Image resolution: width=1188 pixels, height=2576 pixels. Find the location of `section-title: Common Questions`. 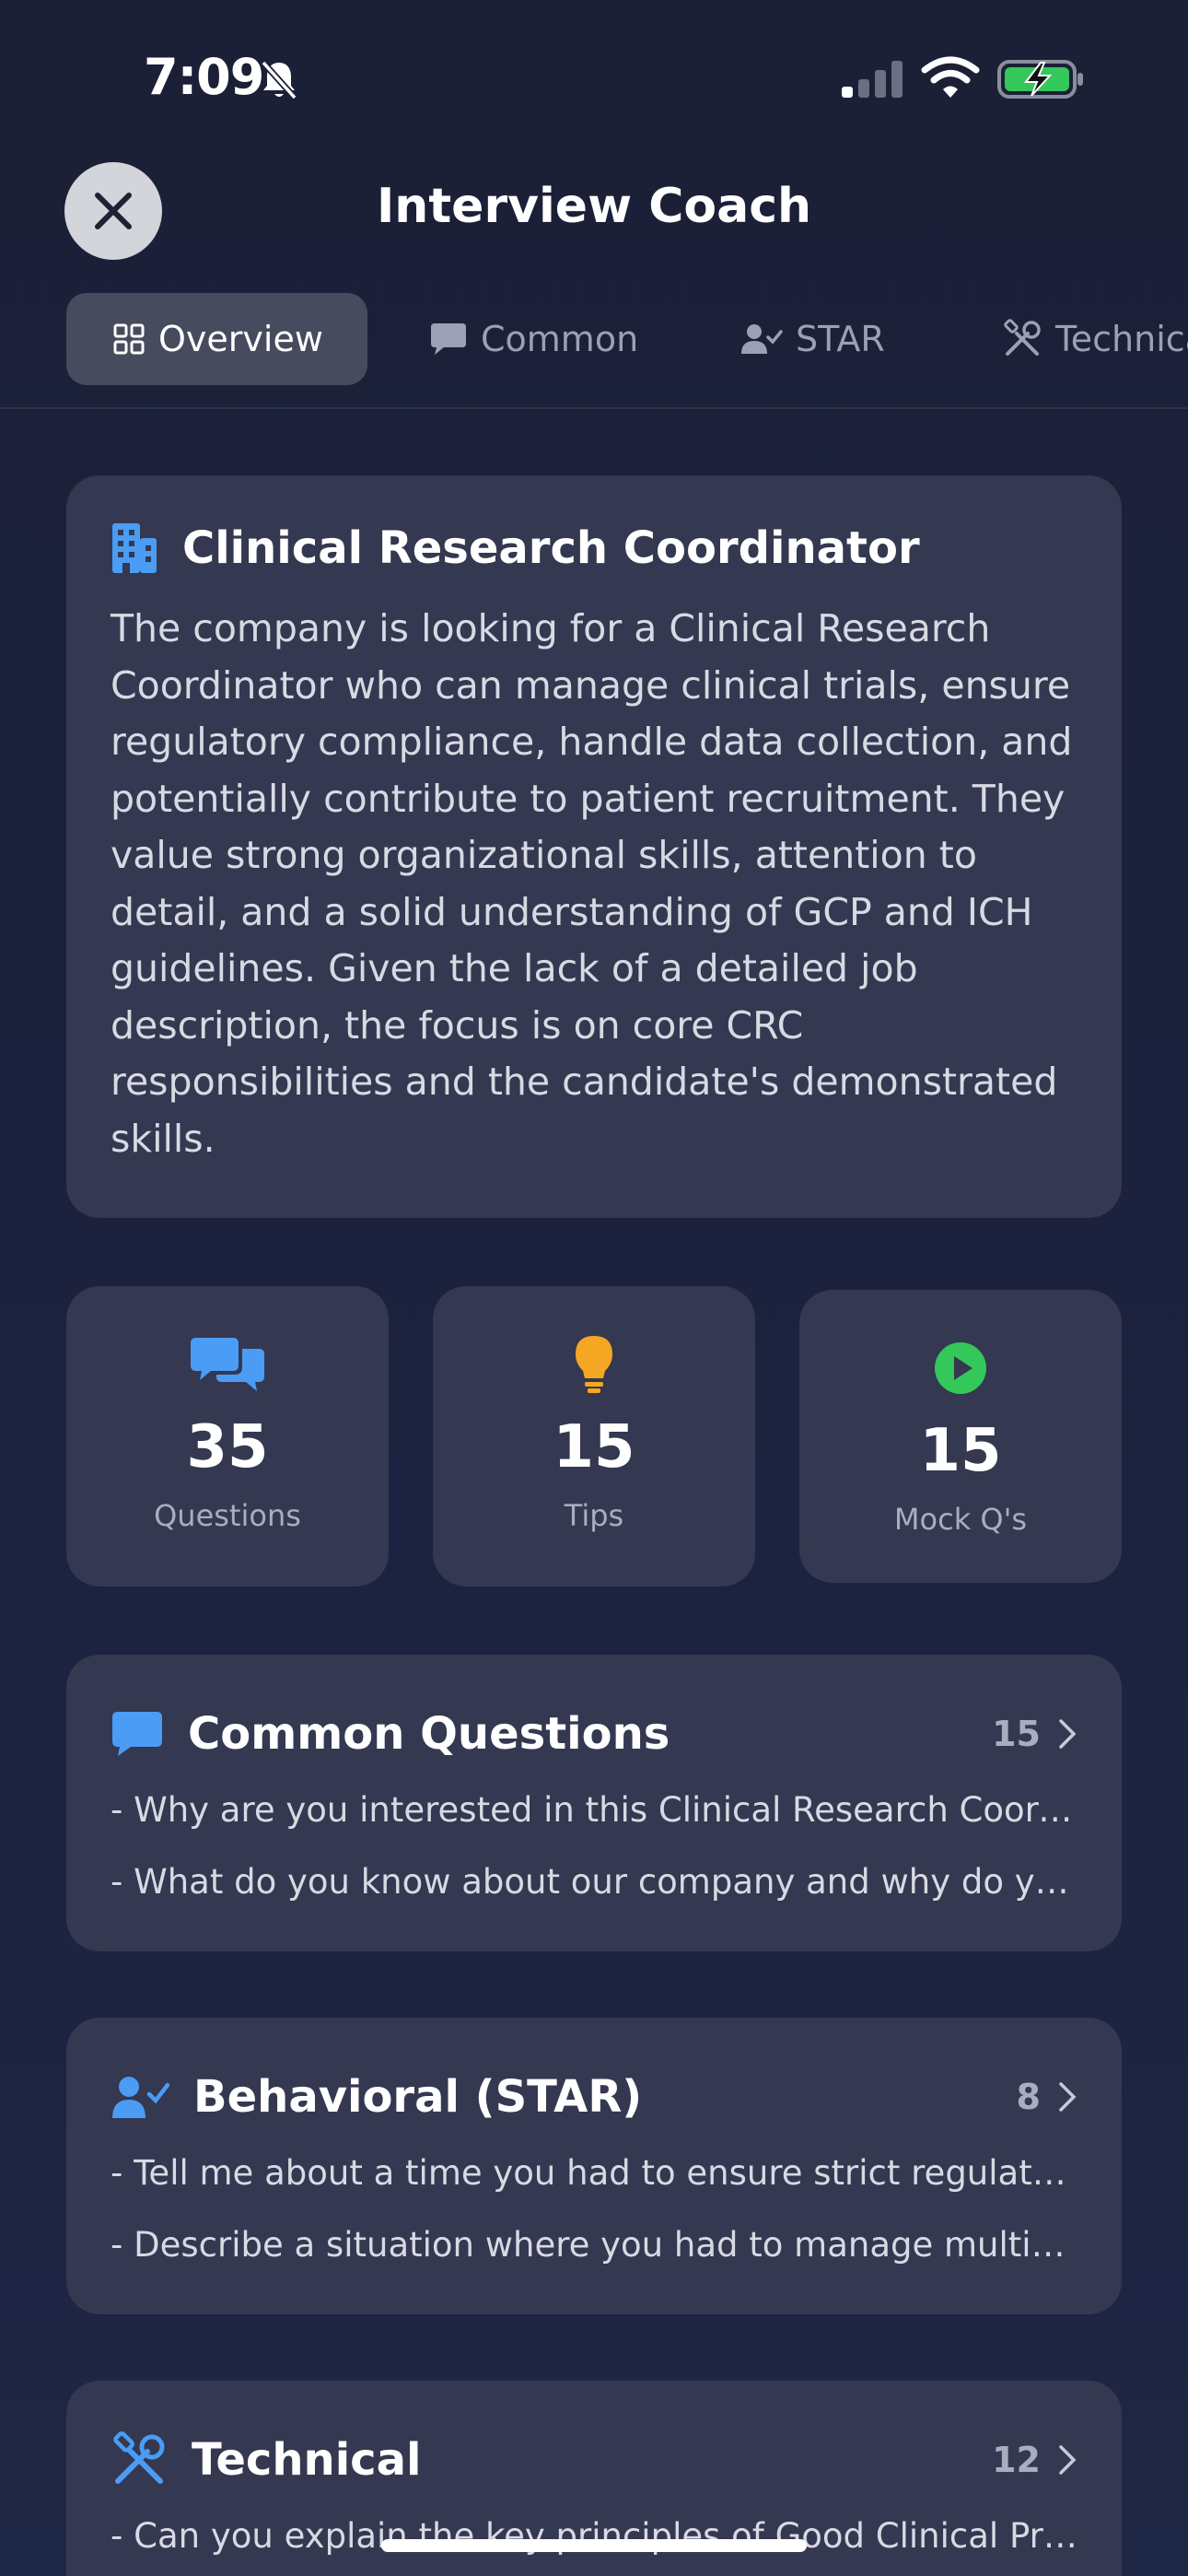

section-title: Common Questions is located at coordinates (429, 1734).